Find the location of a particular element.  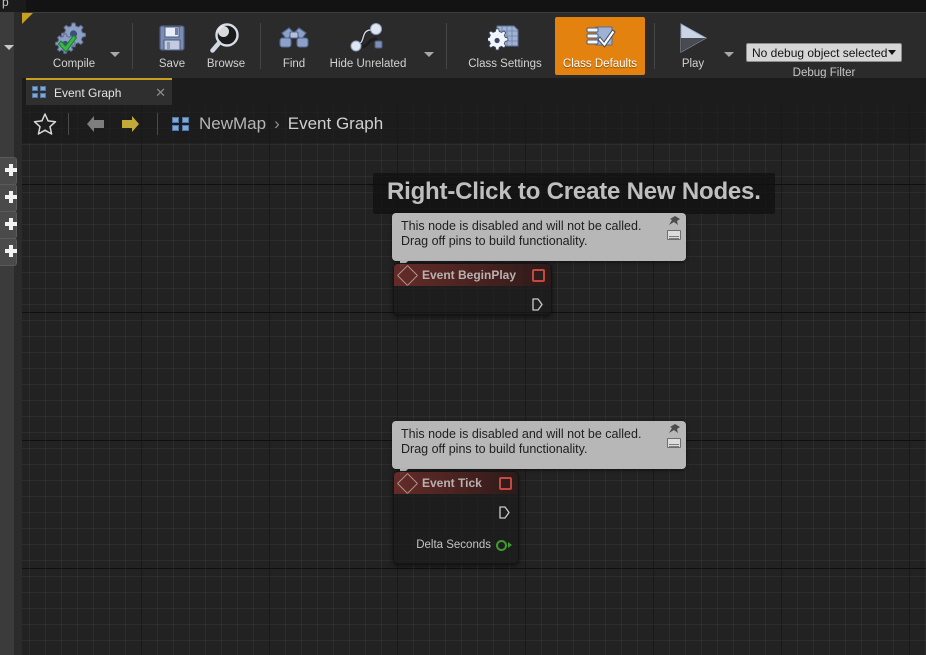

debug-object-dropdown: No debug object selected is located at coordinates (824, 52).